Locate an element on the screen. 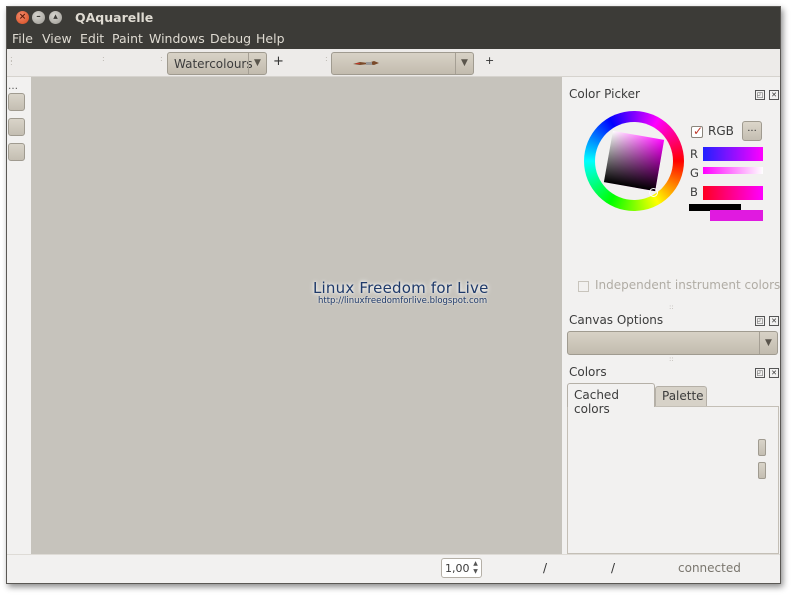 The image size is (800, 602). connection-status: connected is located at coordinates (709, 568).